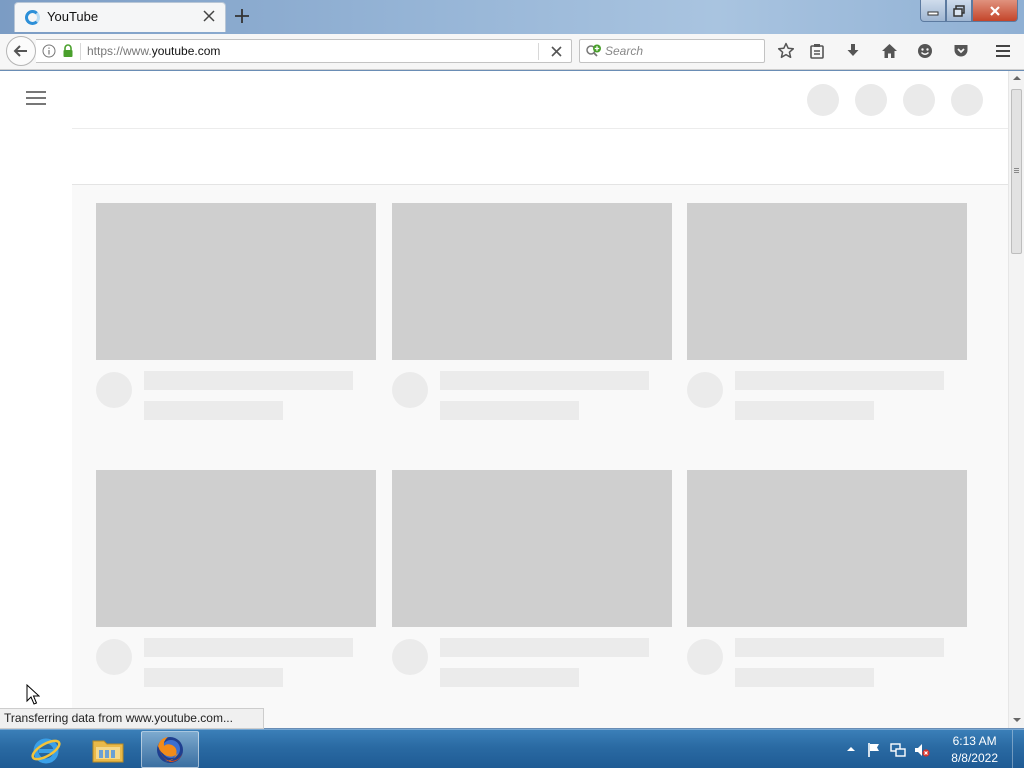  I want to click on tab-youtube: YouTube, so click(120, 17).